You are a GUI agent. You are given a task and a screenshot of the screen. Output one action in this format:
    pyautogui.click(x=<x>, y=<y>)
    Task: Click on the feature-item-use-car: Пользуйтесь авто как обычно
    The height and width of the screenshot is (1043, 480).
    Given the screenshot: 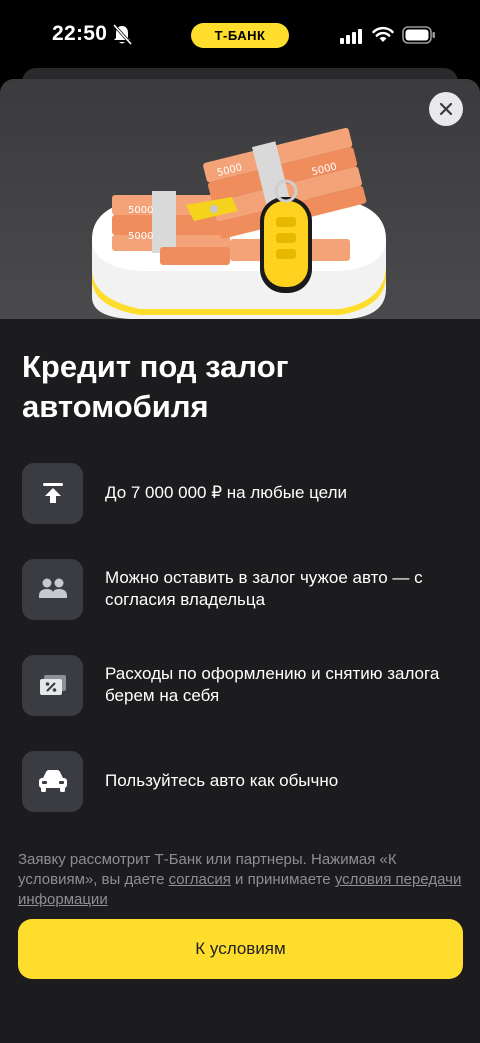 What is the action you would take?
    pyautogui.click(x=242, y=781)
    